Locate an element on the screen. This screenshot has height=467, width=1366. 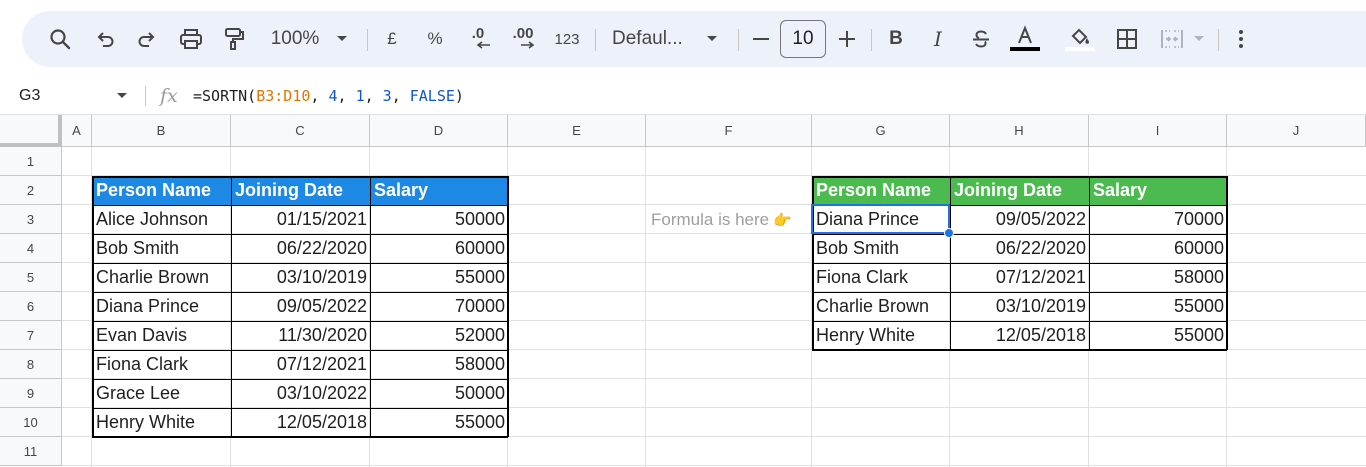
row-header-10: 10 is located at coordinates (31, 422).